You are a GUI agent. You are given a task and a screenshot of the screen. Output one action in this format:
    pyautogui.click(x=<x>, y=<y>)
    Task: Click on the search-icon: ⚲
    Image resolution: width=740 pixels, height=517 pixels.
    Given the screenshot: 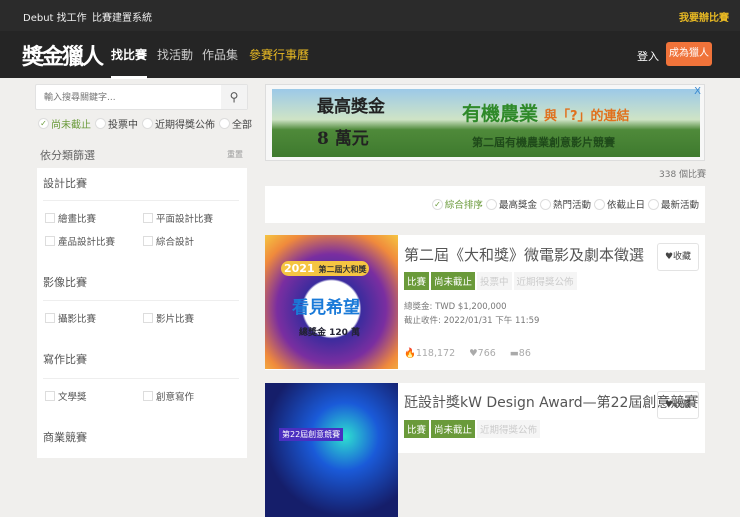 What is the action you would take?
    pyautogui.click(x=234, y=97)
    